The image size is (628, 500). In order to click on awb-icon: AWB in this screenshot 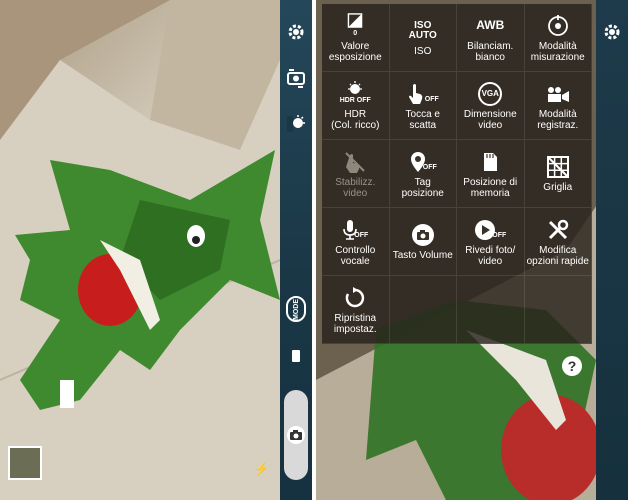, I will do `click(490, 26)`.